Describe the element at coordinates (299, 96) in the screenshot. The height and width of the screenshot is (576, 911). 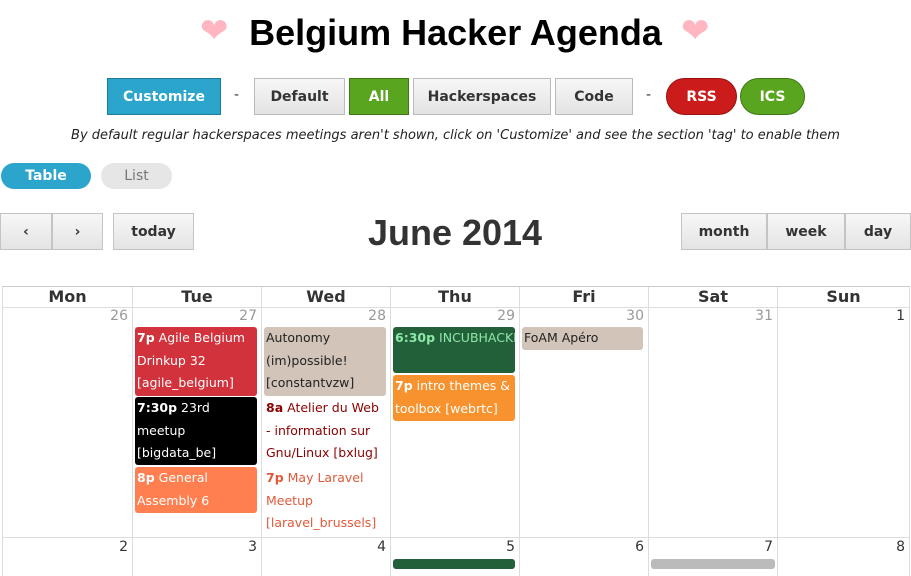
I see `default-filter-button: Default` at that location.